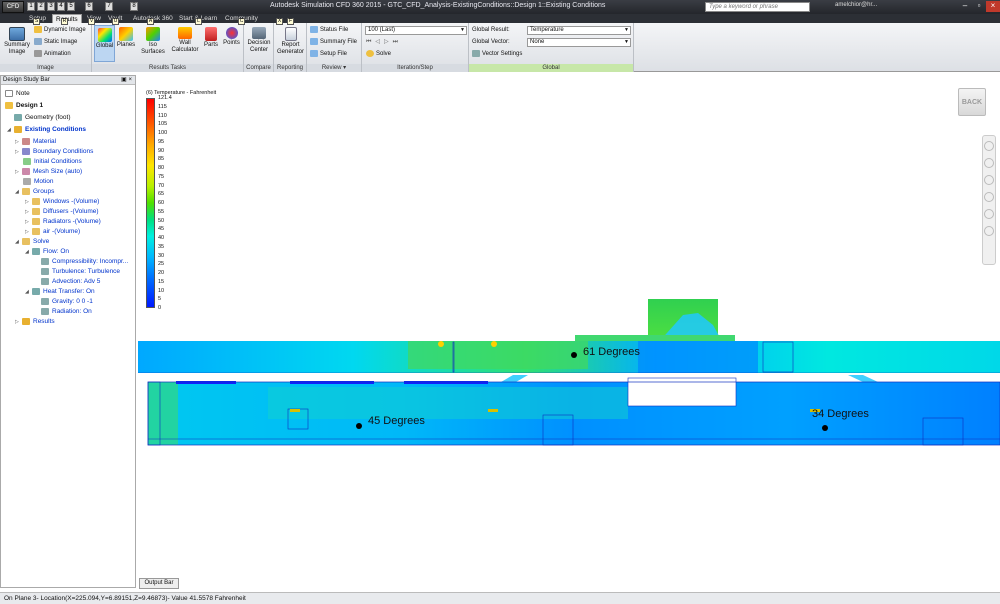 The width and height of the screenshot is (1000, 604). What do you see at coordinates (89, 6) in the screenshot?
I see `quick-access-run-icon: 6` at bounding box center [89, 6].